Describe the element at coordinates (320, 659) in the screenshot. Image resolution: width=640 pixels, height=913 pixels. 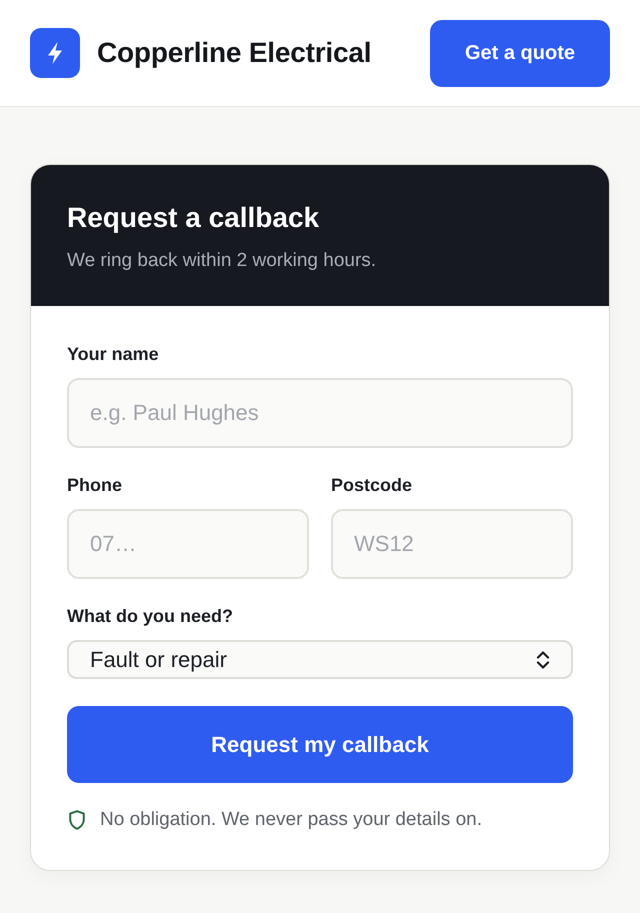
I see `dropdown-select: Fault or repair` at that location.